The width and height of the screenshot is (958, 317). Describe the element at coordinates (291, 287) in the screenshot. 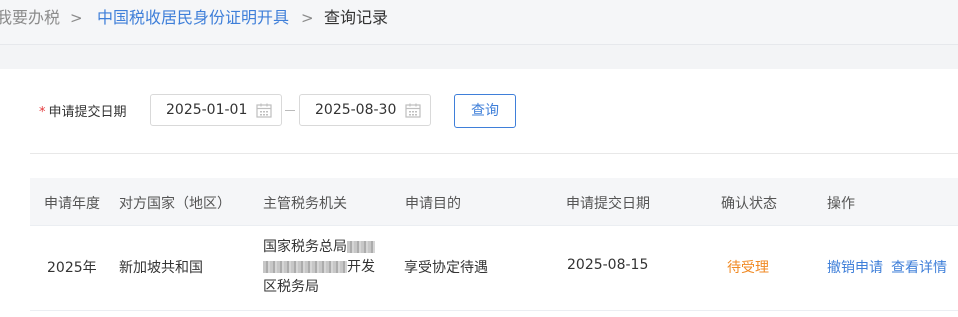

I see `authority-line-3: 区税务局` at that location.